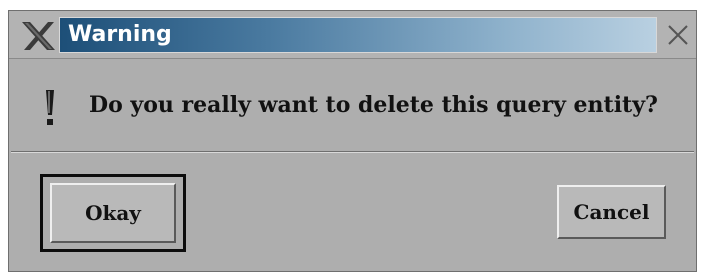 Image resolution: width=703 pixels, height=275 pixels. I want to click on x-logo-icon, so click(39, 36).